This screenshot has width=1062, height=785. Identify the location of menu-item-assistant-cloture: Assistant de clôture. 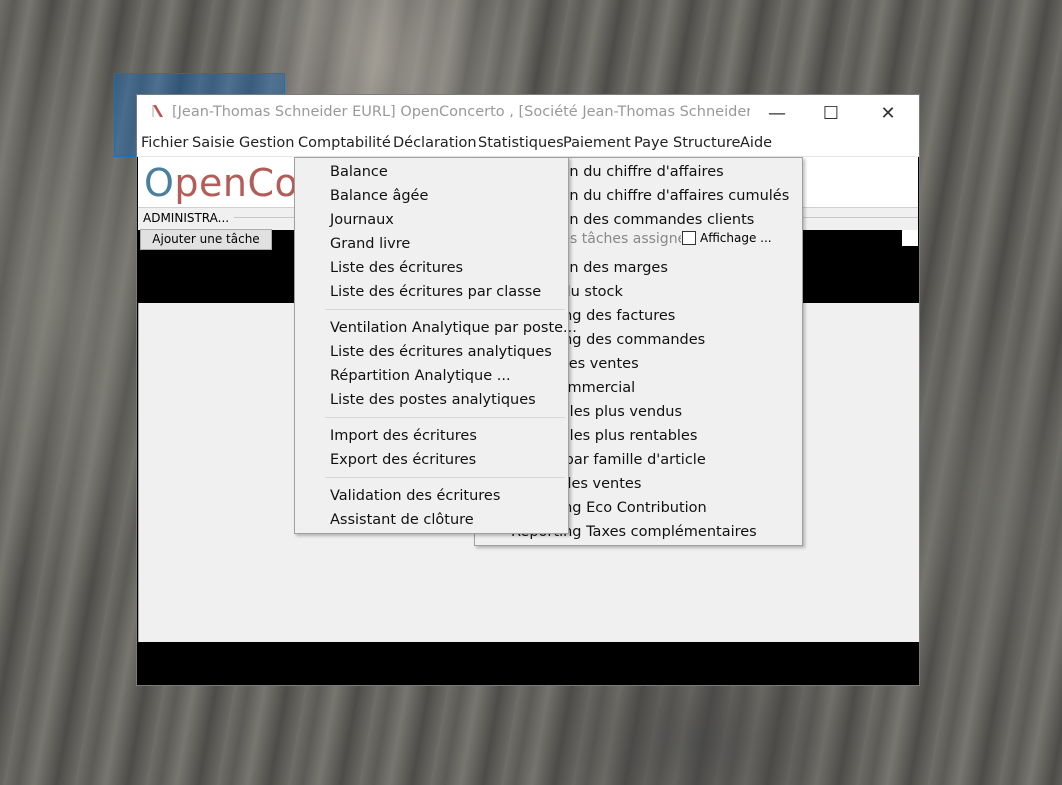
(402, 520).